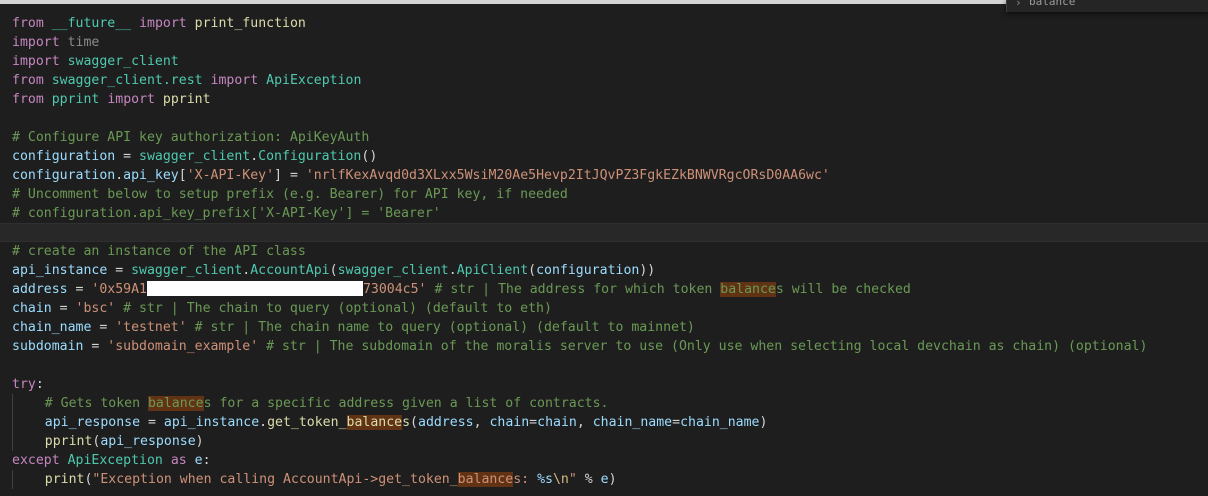  I want to click on escape-sequence: \n, so click(560, 479).